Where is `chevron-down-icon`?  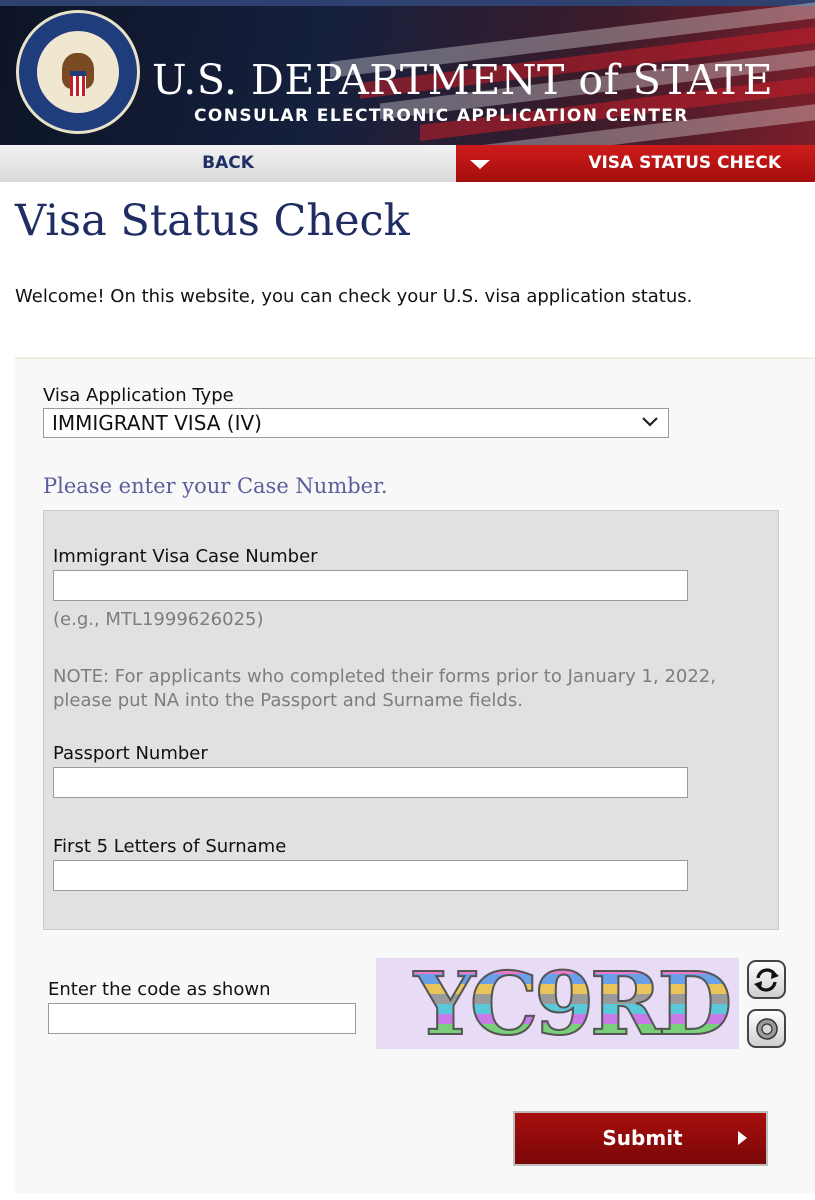 chevron-down-icon is located at coordinates (650, 422).